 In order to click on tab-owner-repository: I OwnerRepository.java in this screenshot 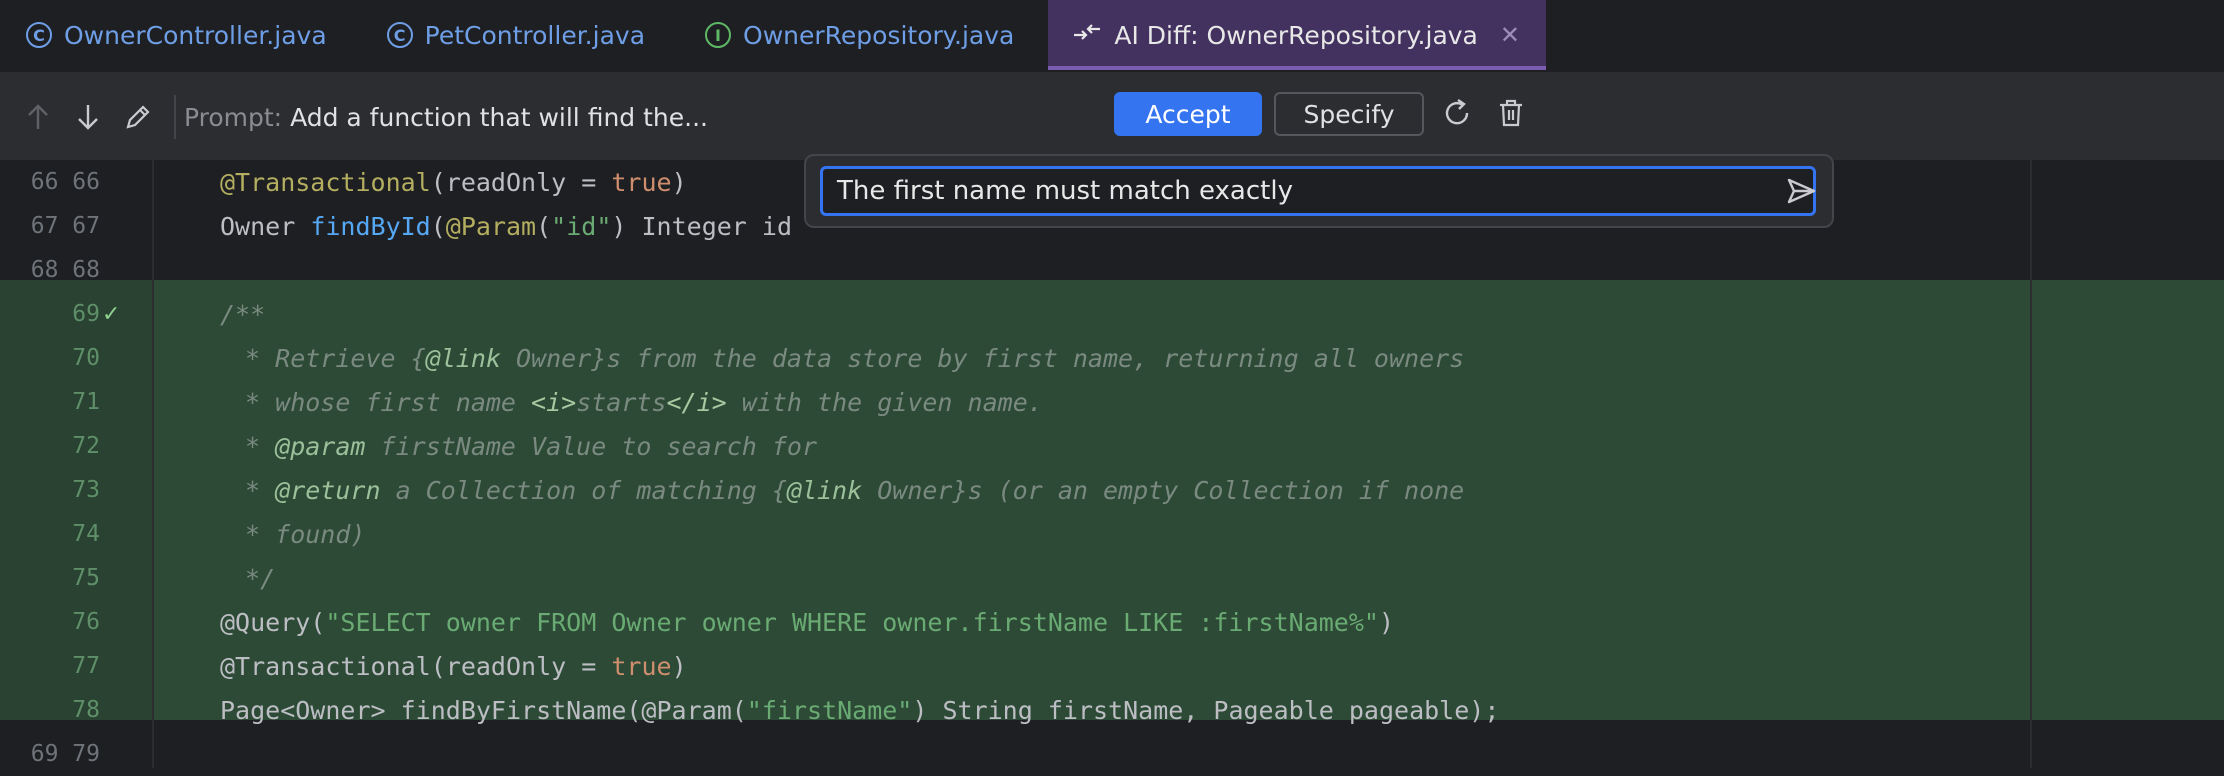, I will do `click(858, 35)`.